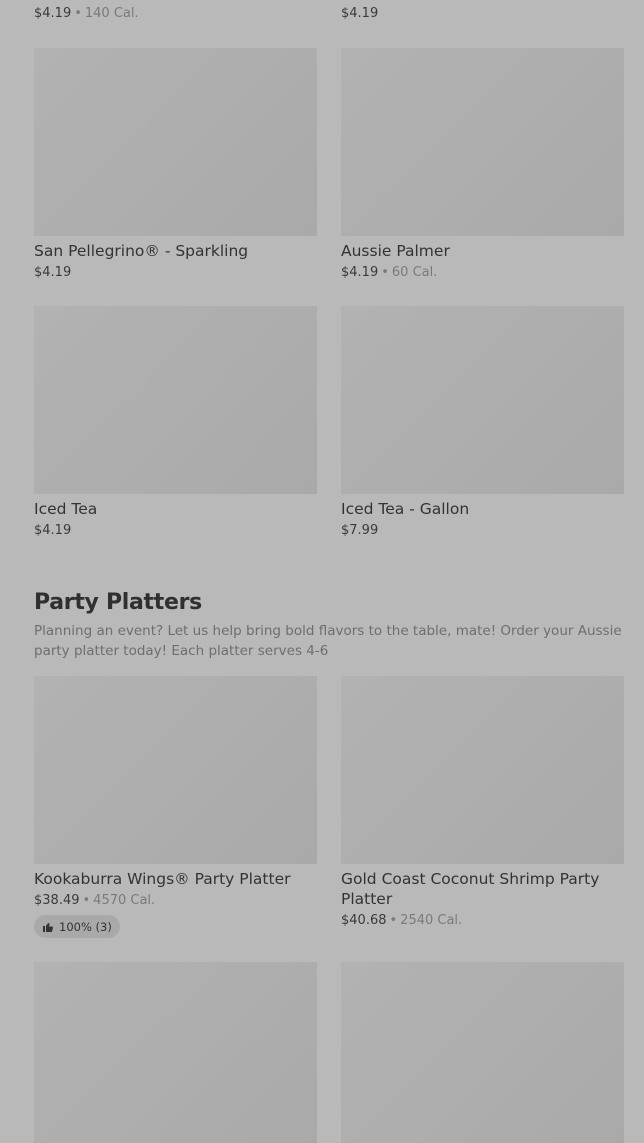 The height and width of the screenshot is (1143, 644). Describe the element at coordinates (329, 15) in the screenshot. I see `previous-items-row: $4.19 • 140 Cal. $4.19` at that location.